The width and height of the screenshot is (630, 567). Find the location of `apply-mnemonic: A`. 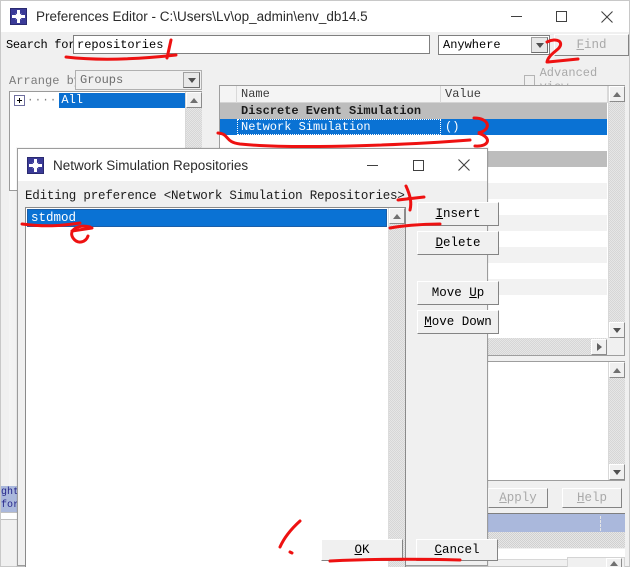

apply-mnemonic: A is located at coordinates (503, 498).